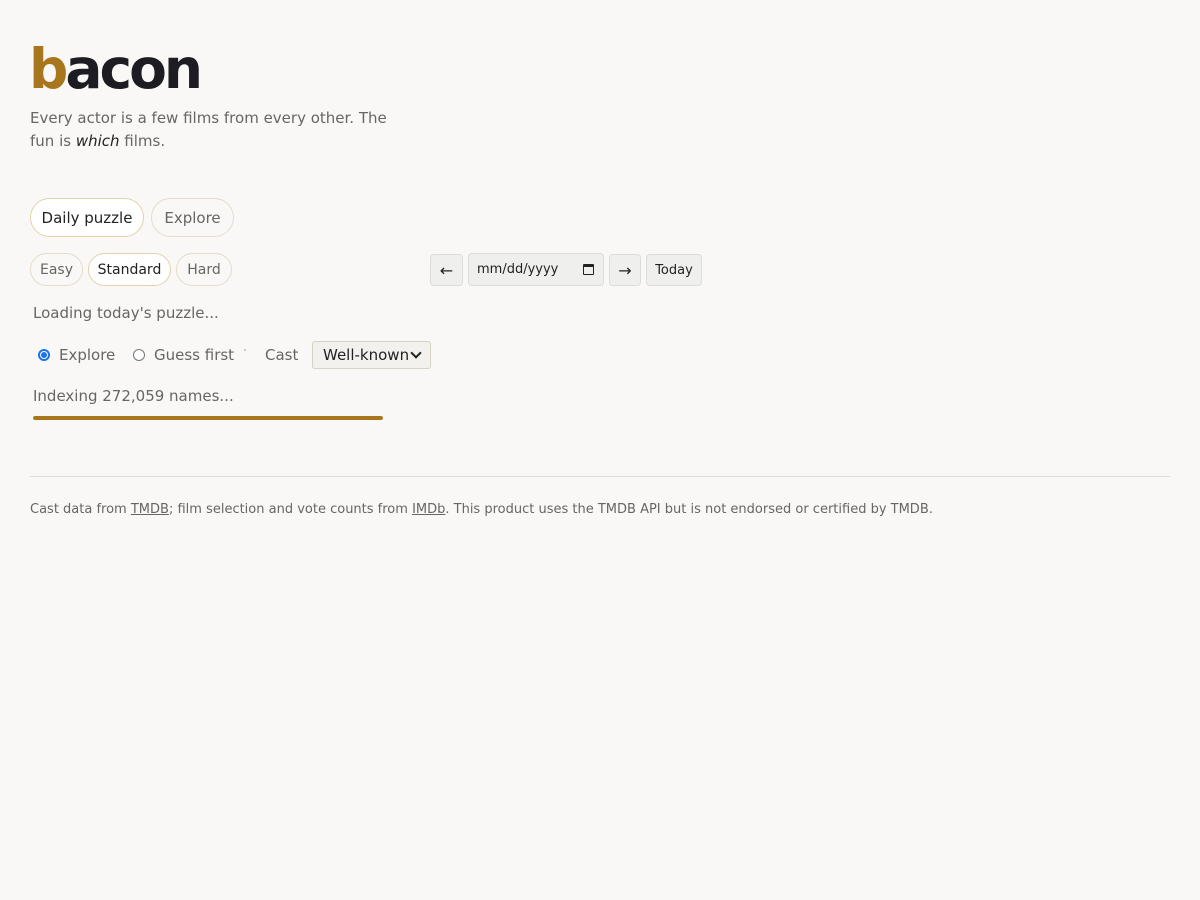  Describe the element at coordinates (87, 355) in the screenshot. I see `radio-explore-label: Explore` at that location.